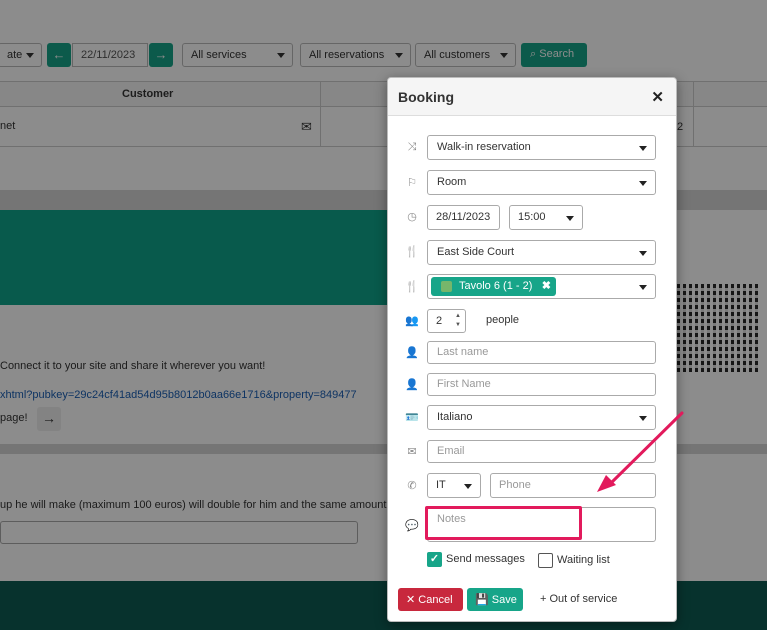  Describe the element at coordinates (503, 320) in the screenshot. I see `people-label: people` at that location.